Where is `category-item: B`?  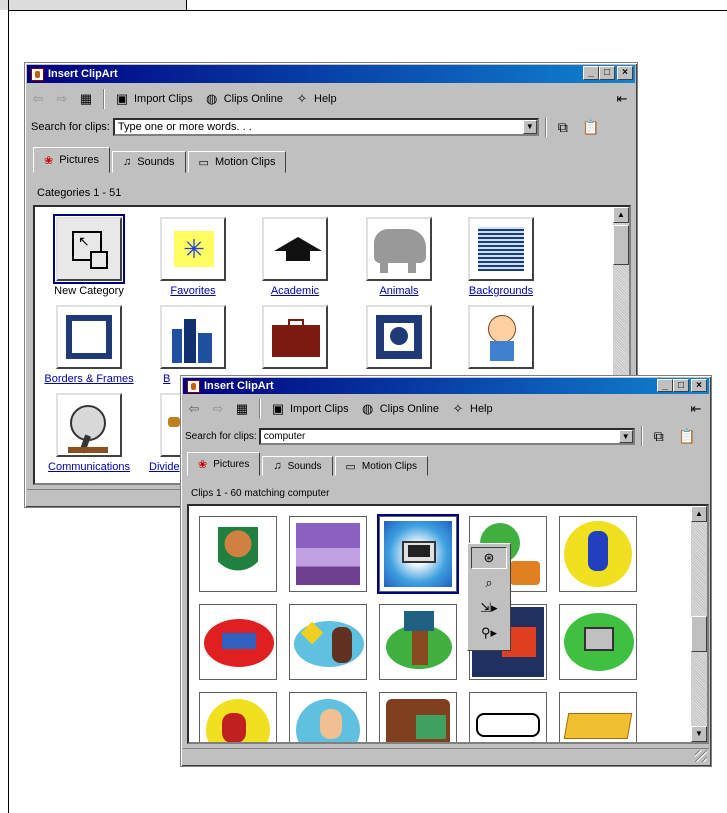 category-item: B is located at coordinates (193, 345).